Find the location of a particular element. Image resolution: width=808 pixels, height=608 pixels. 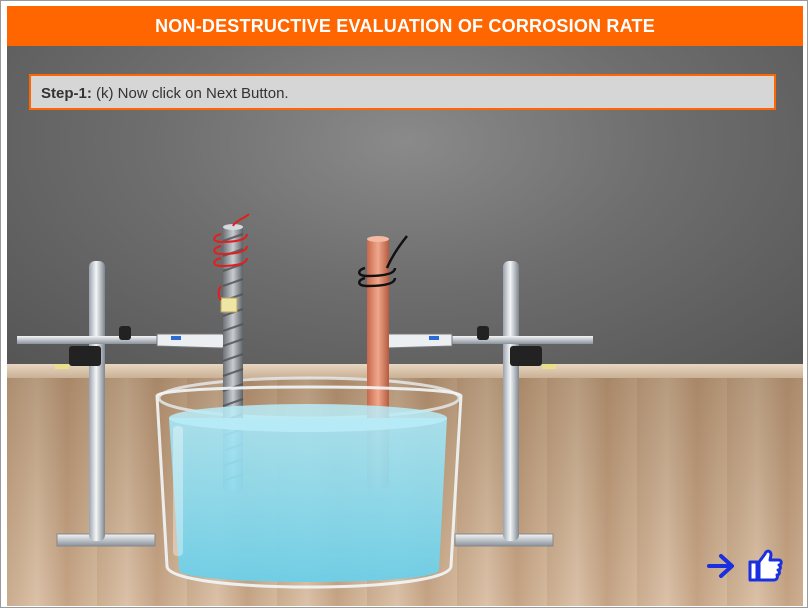

hand-pointer-icon is located at coordinates (764, 565).